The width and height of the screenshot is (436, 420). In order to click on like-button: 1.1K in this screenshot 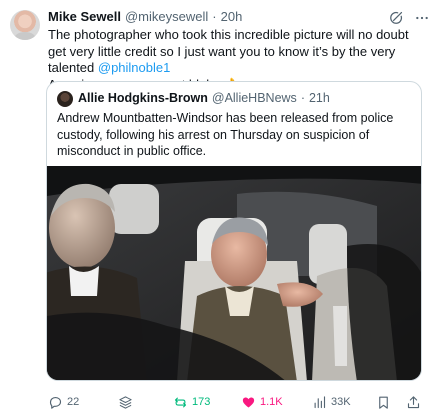, I will do `click(262, 402)`.